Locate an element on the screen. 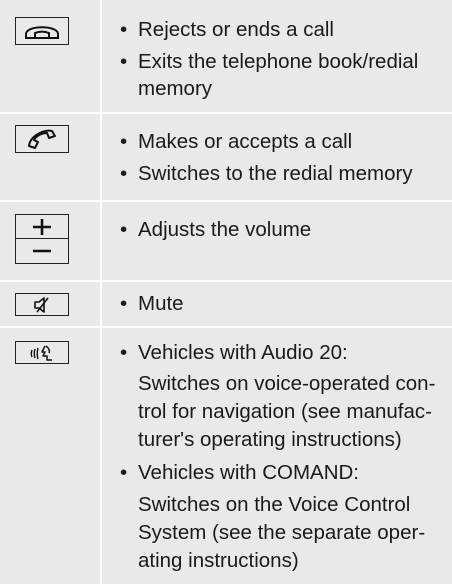 This screenshot has height=584, width=452. table-row-mute: • Mute is located at coordinates (226, 303).